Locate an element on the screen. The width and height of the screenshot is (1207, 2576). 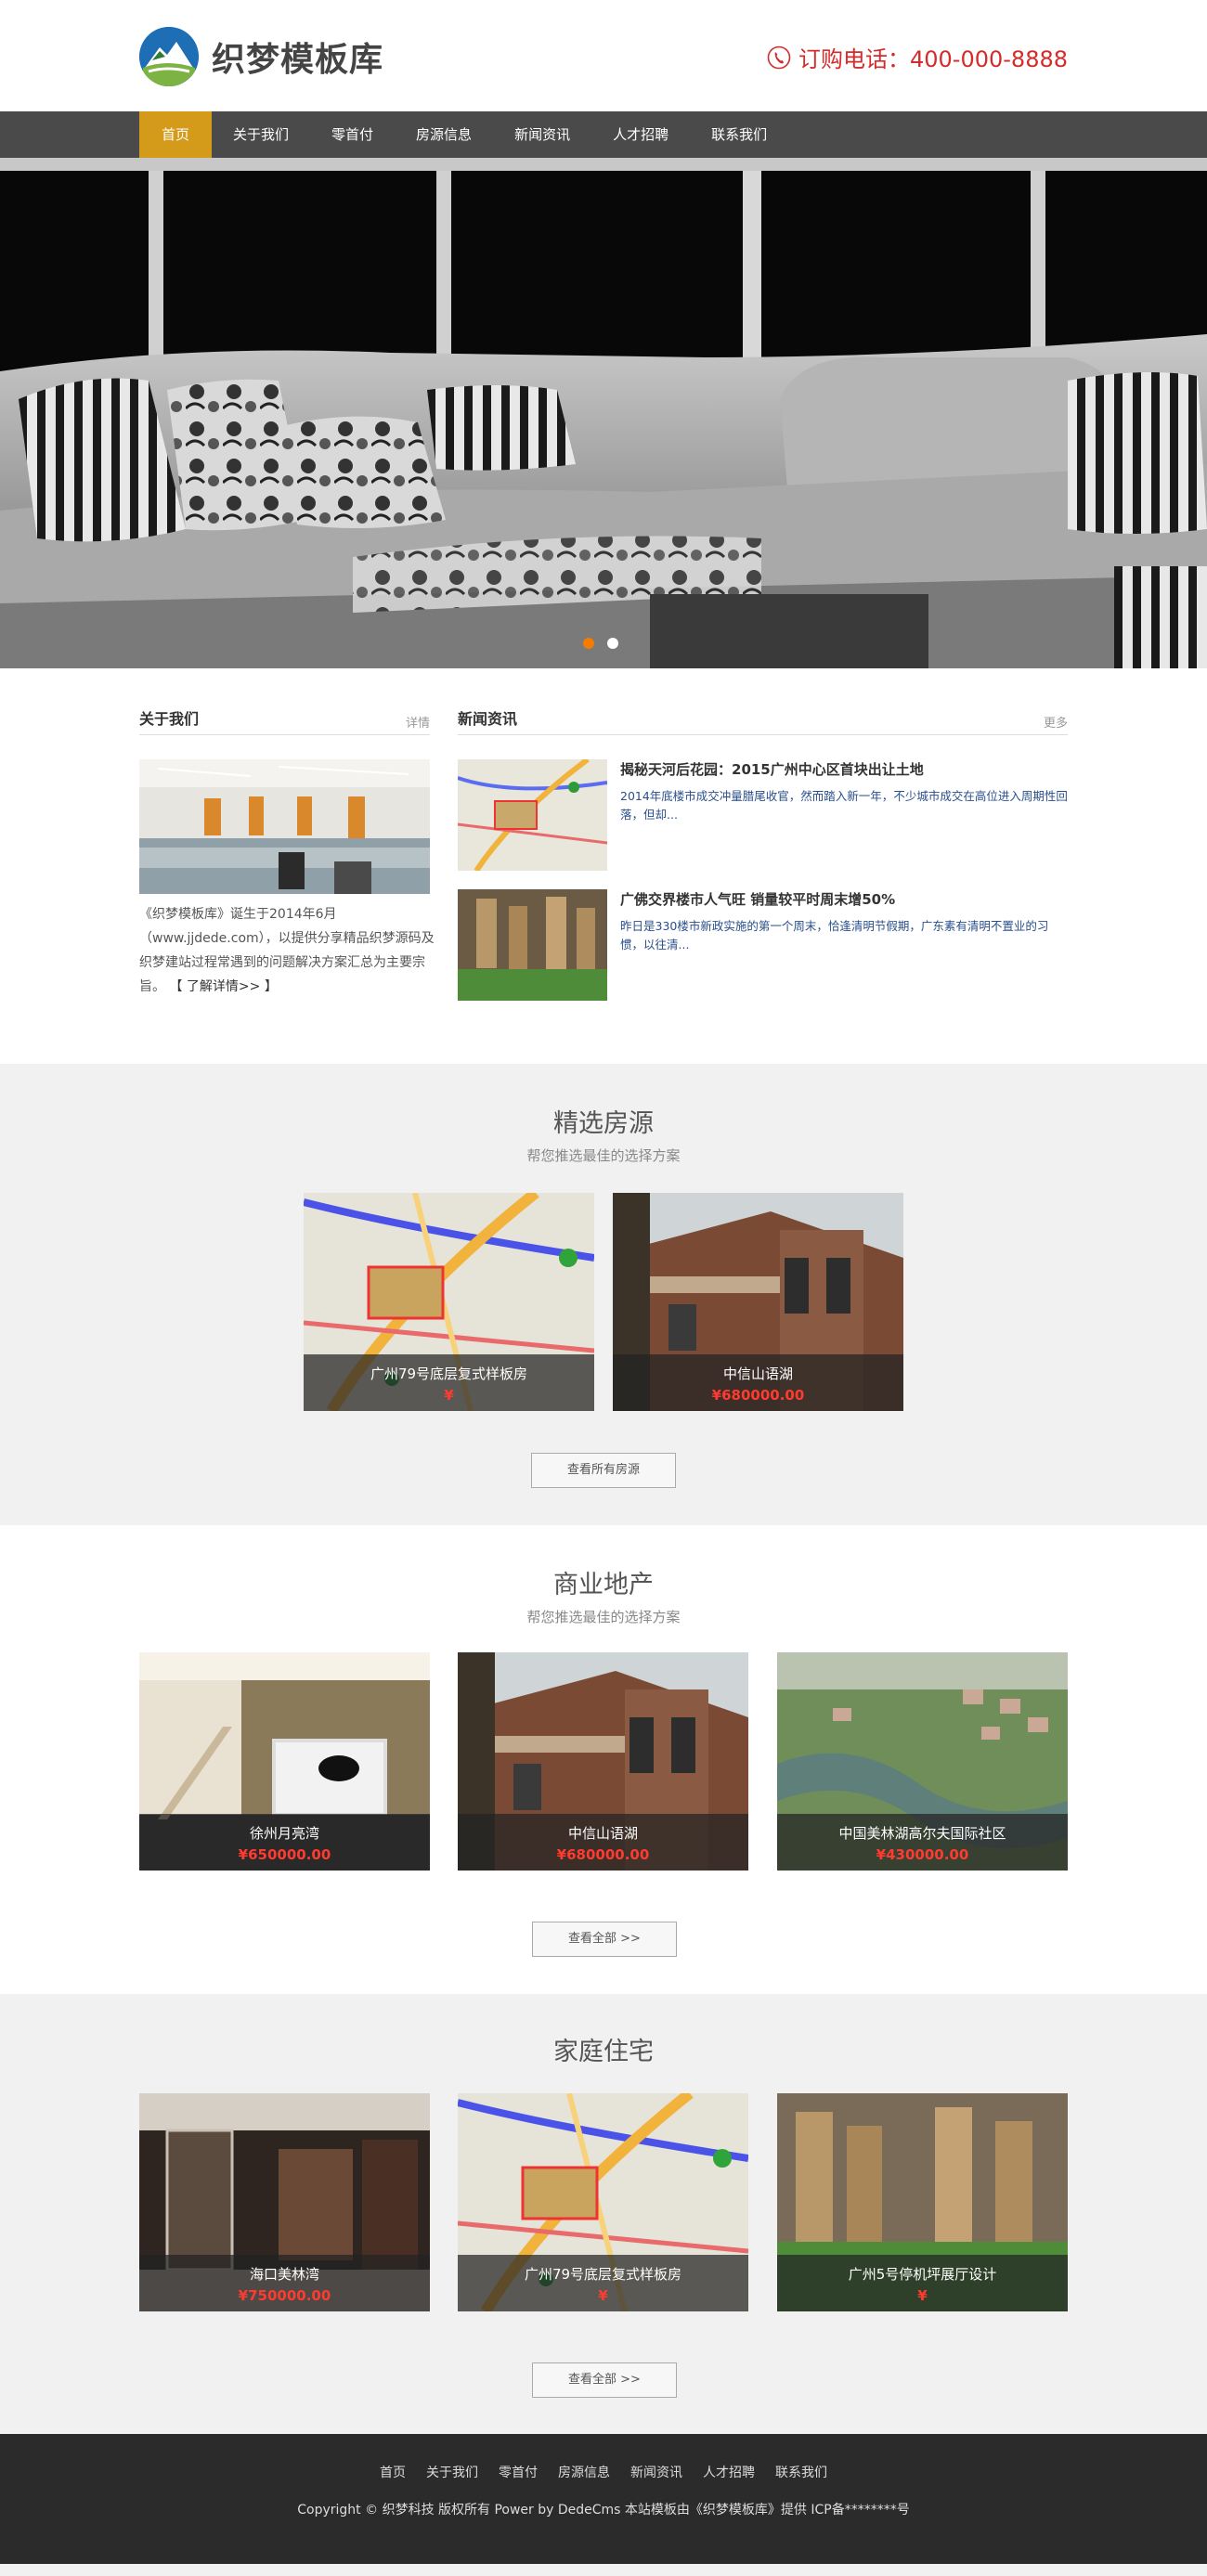
footer-link-careers: 人才招聘 is located at coordinates (729, 2472).